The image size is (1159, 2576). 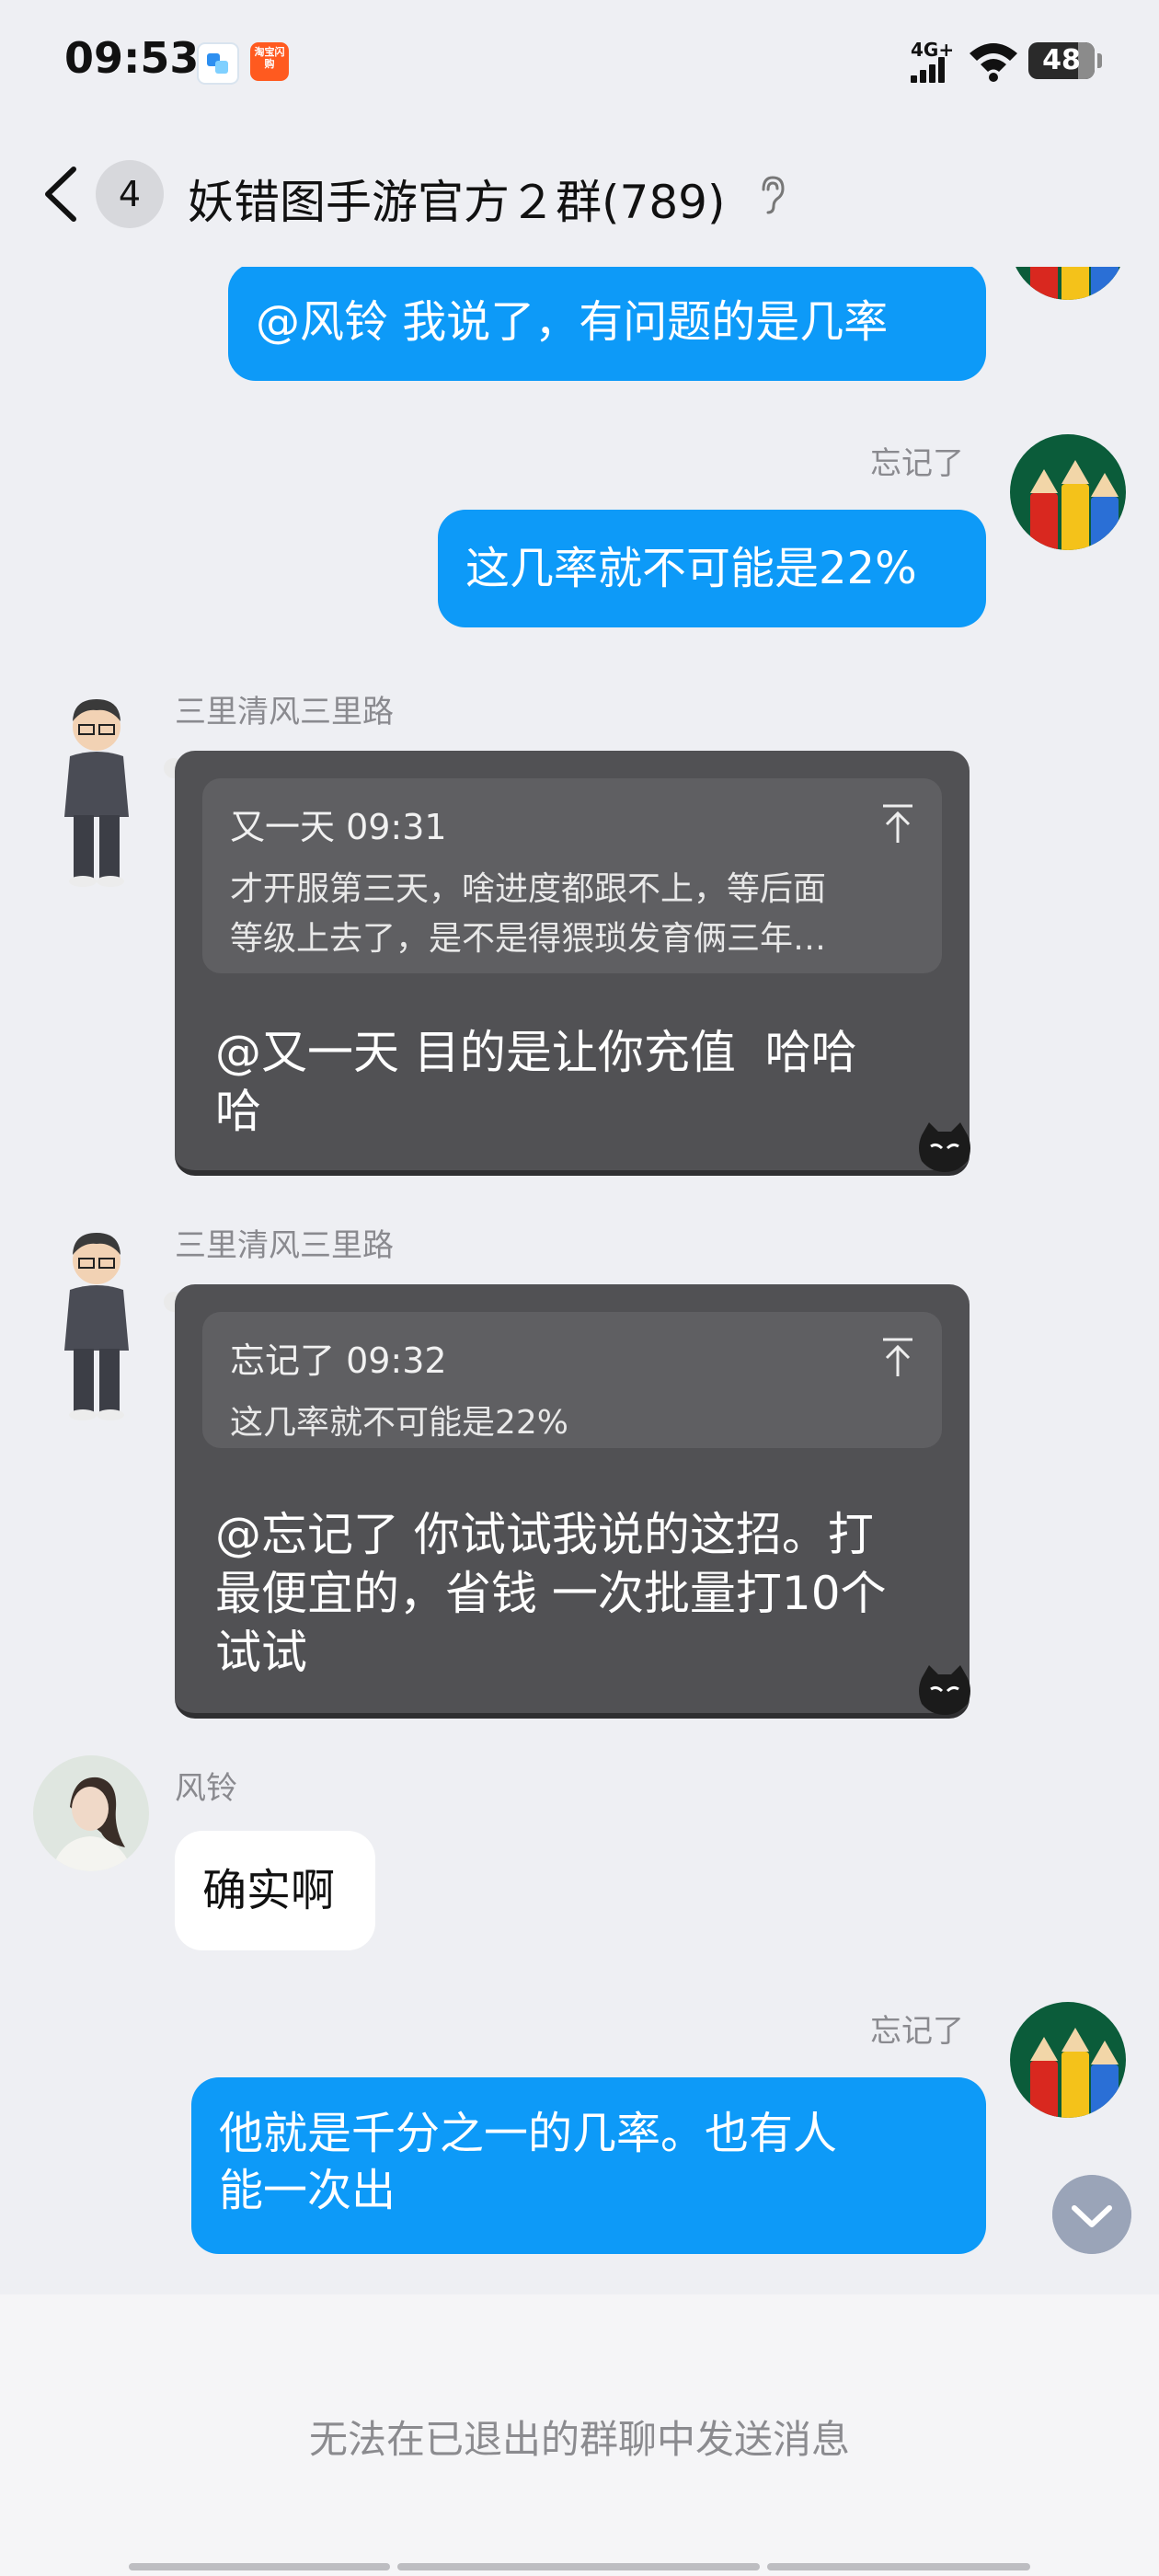 What do you see at coordinates (993, 62) in the screenshot?
I see `wifi-icon` at bounding box center [993, 62].